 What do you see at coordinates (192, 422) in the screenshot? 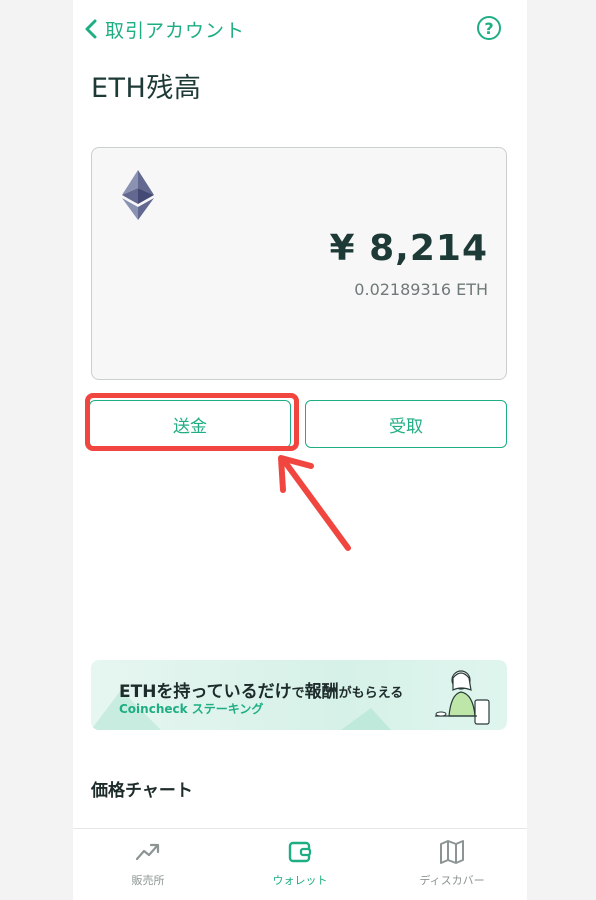
I see `highlight-box` at bounding box center [192, 422].